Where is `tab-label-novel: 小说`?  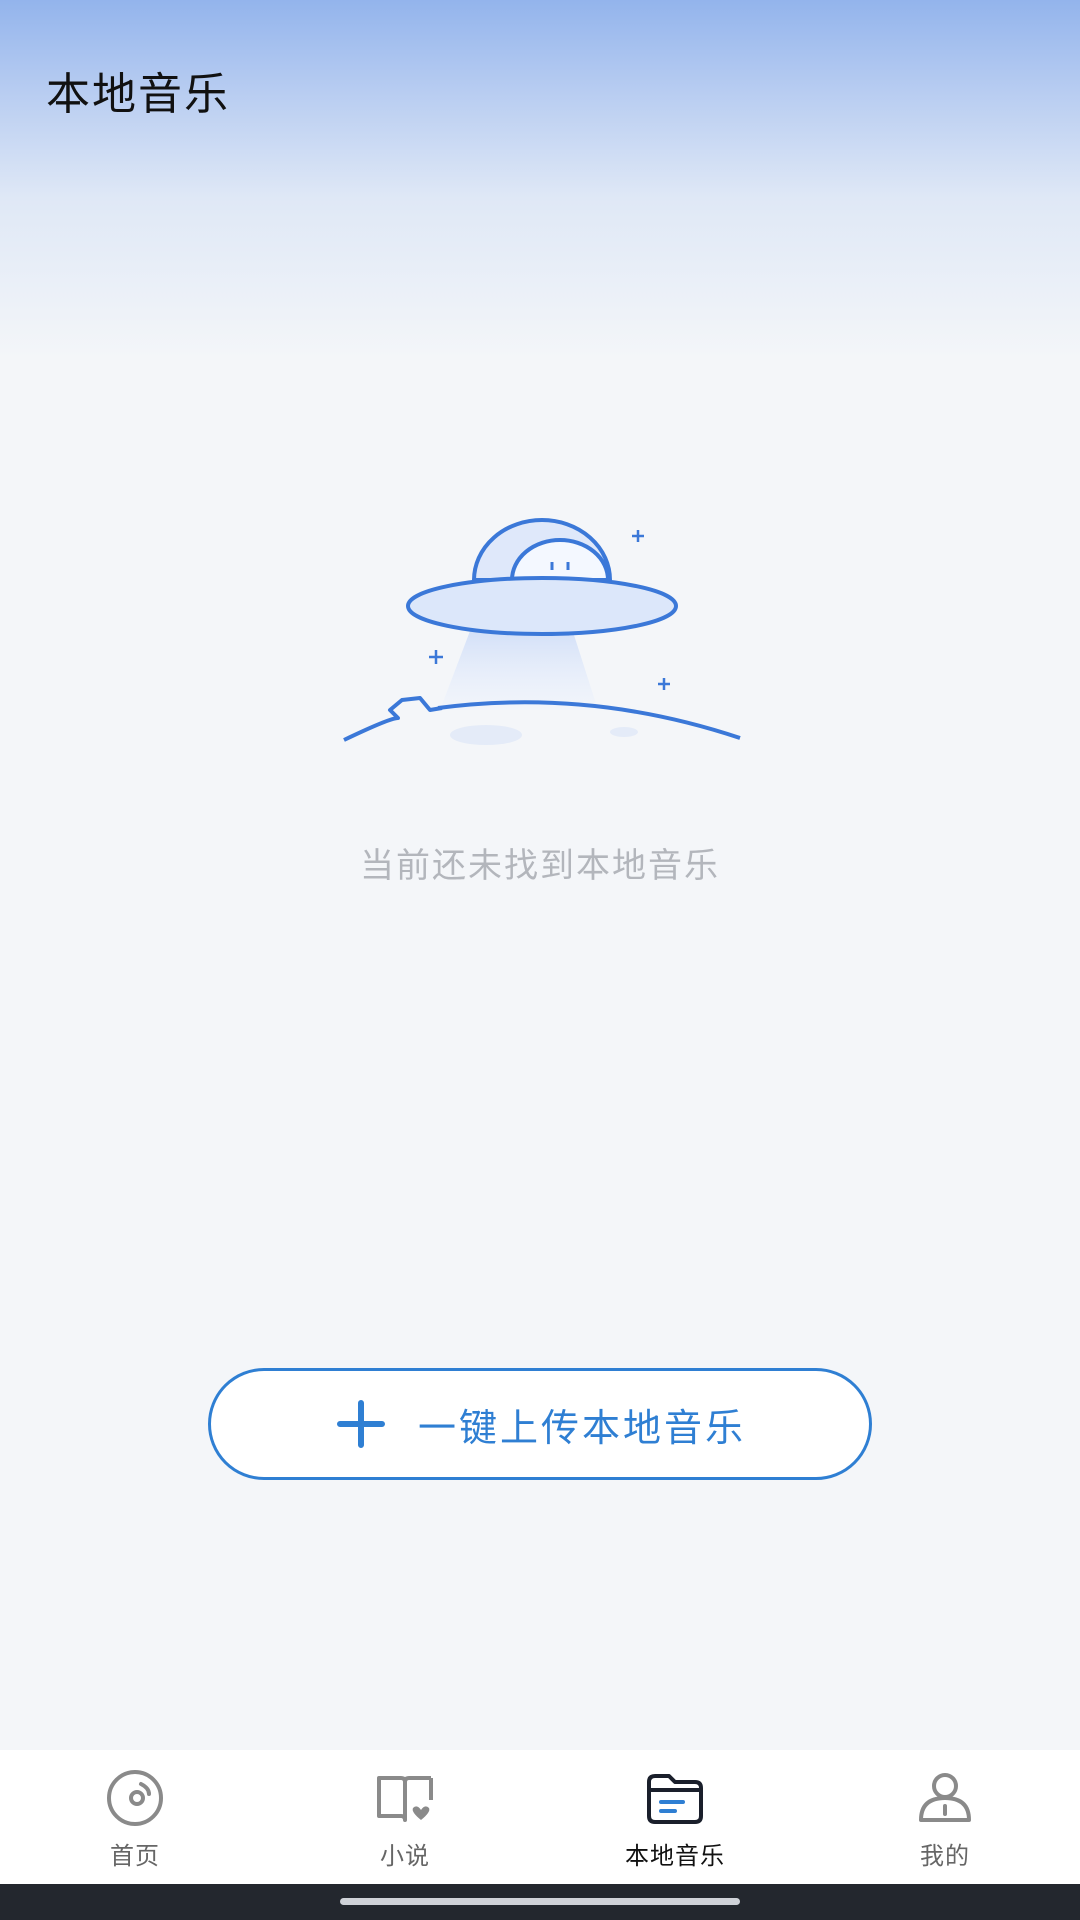
tab-label-novel: 小说 is located at coordinates (405, 1856).